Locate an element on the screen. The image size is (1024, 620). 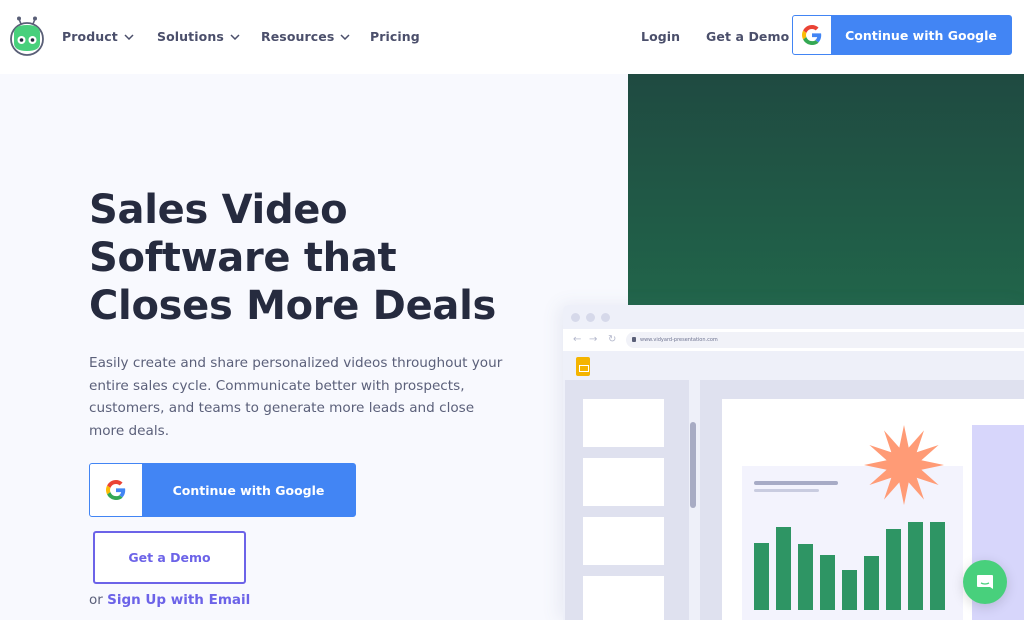
continue-with-google-button-header: Continue with Google is located at coordinates (902, 35).